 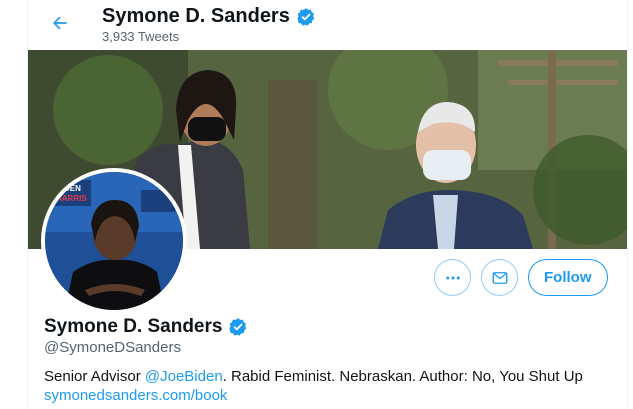 What do you see at coordinates (112, 347) in the screenshot?
I see `profile-handle: @SymoneDSanders` at bounding box center [112, 347].